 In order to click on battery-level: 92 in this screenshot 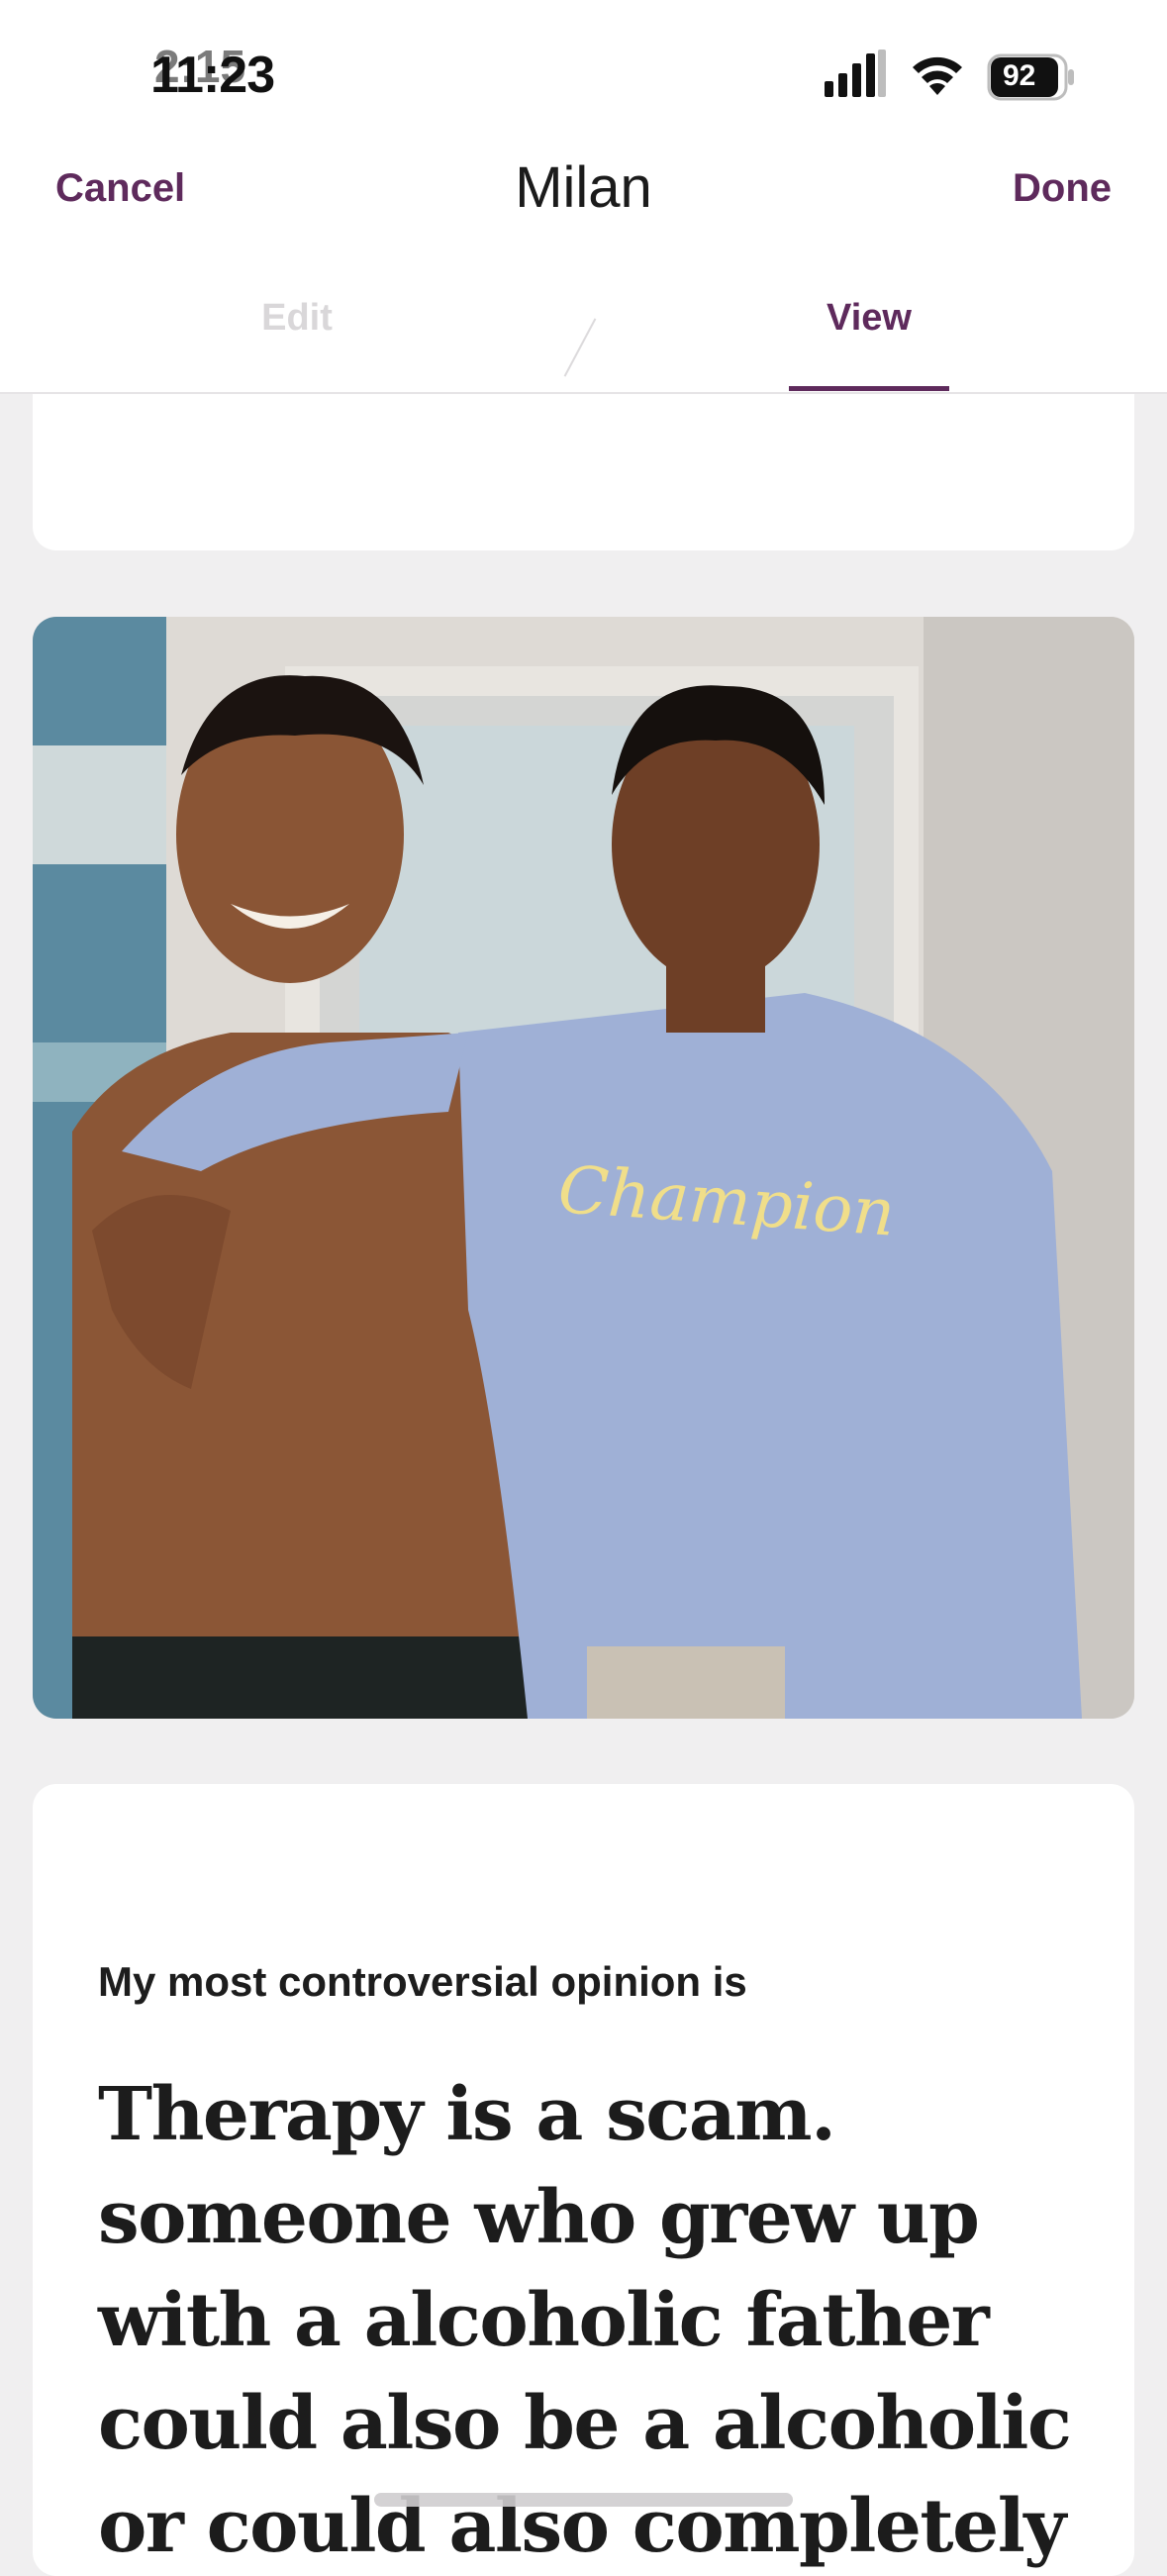, I will do `click(1020, 75)`.